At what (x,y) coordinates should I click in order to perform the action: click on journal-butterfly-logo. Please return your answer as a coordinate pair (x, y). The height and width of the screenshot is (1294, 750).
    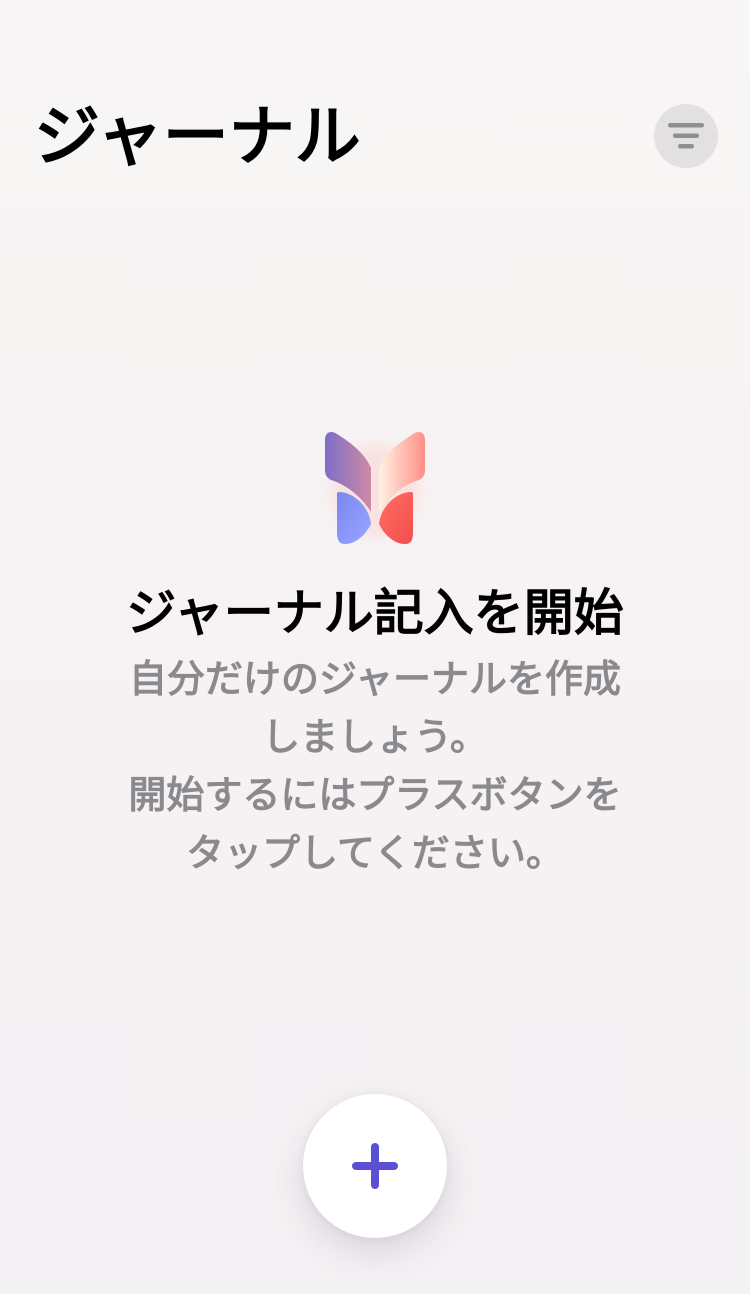
    Looking at the image, I should click on (375, 488).